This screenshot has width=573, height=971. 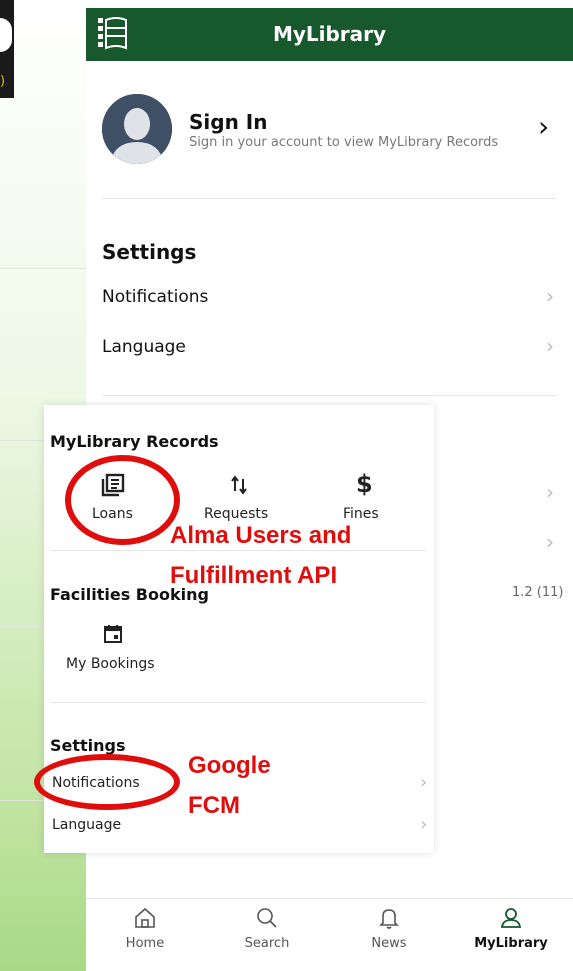 I want to click on bottom-nav-divider, so click(x=329, y=898).